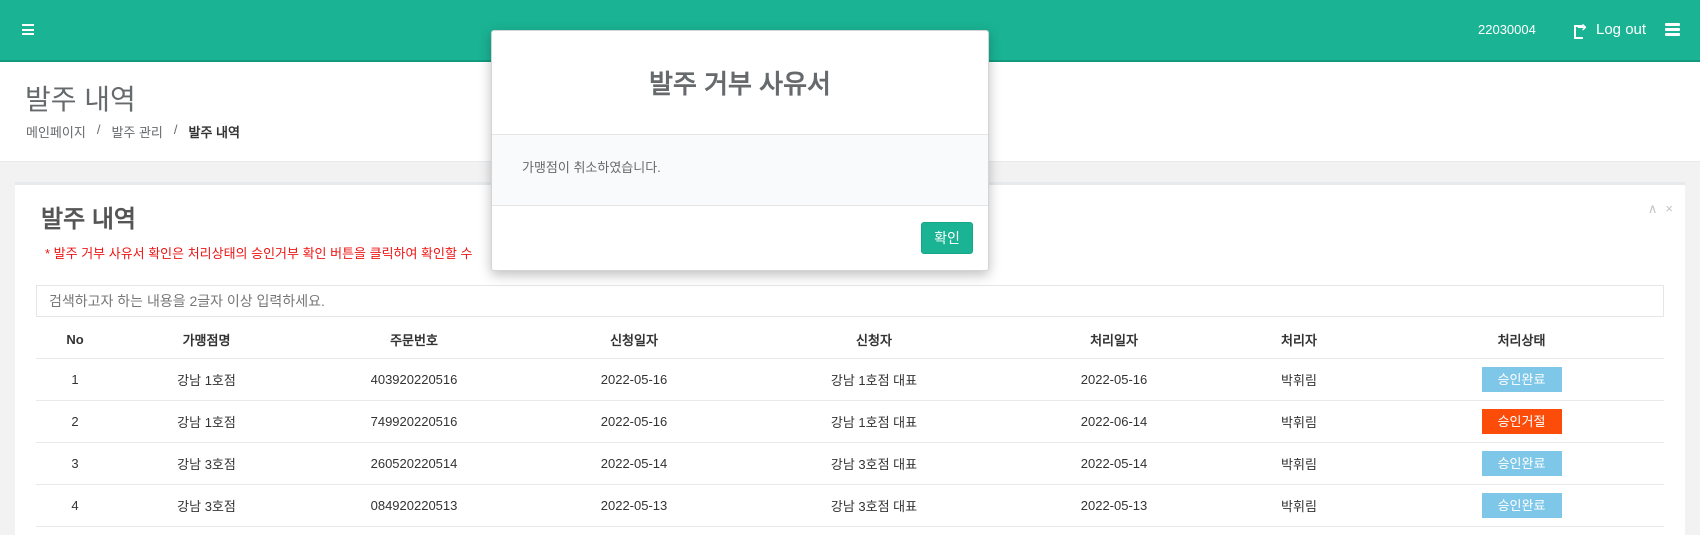 This screenshot has width=1700, height=535. I want to click on cell-request-date: 2022-05-13, so click(634, 505).